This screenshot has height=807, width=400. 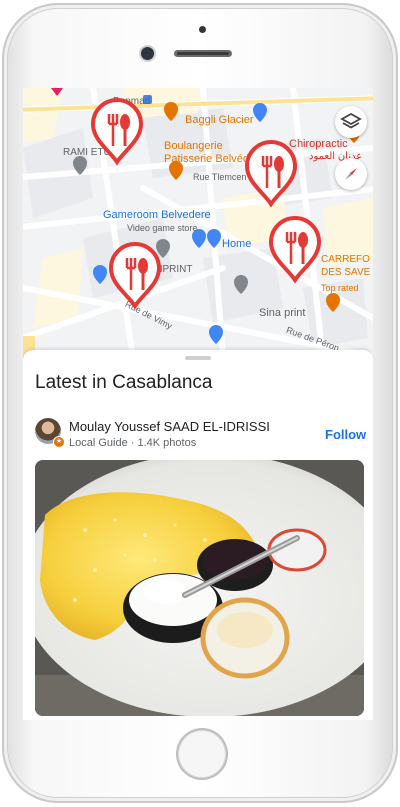 What do you see at coordinates (162, 228) in the screenshot?
I see `map-label-gameroom-sub: Video game store` at bounding box center [162, 228].